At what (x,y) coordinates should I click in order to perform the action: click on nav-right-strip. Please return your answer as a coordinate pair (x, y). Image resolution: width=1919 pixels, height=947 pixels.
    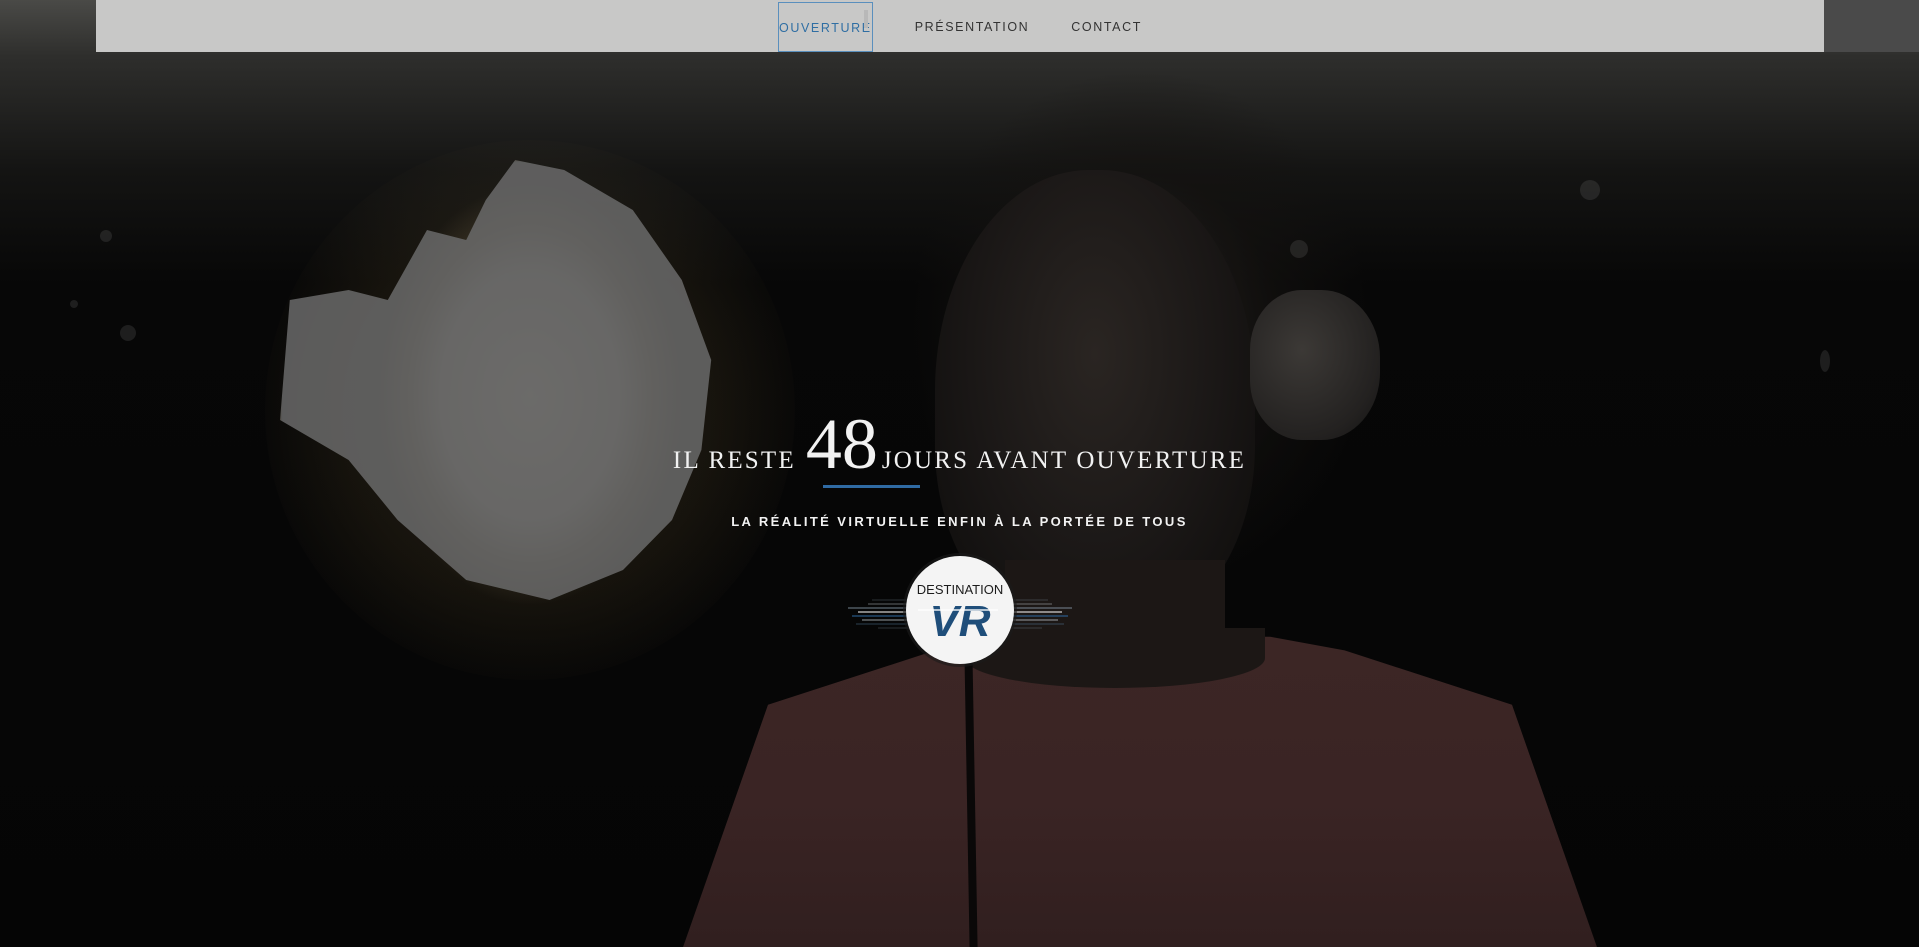
    Looking at the image, I should click on (1871, 26).